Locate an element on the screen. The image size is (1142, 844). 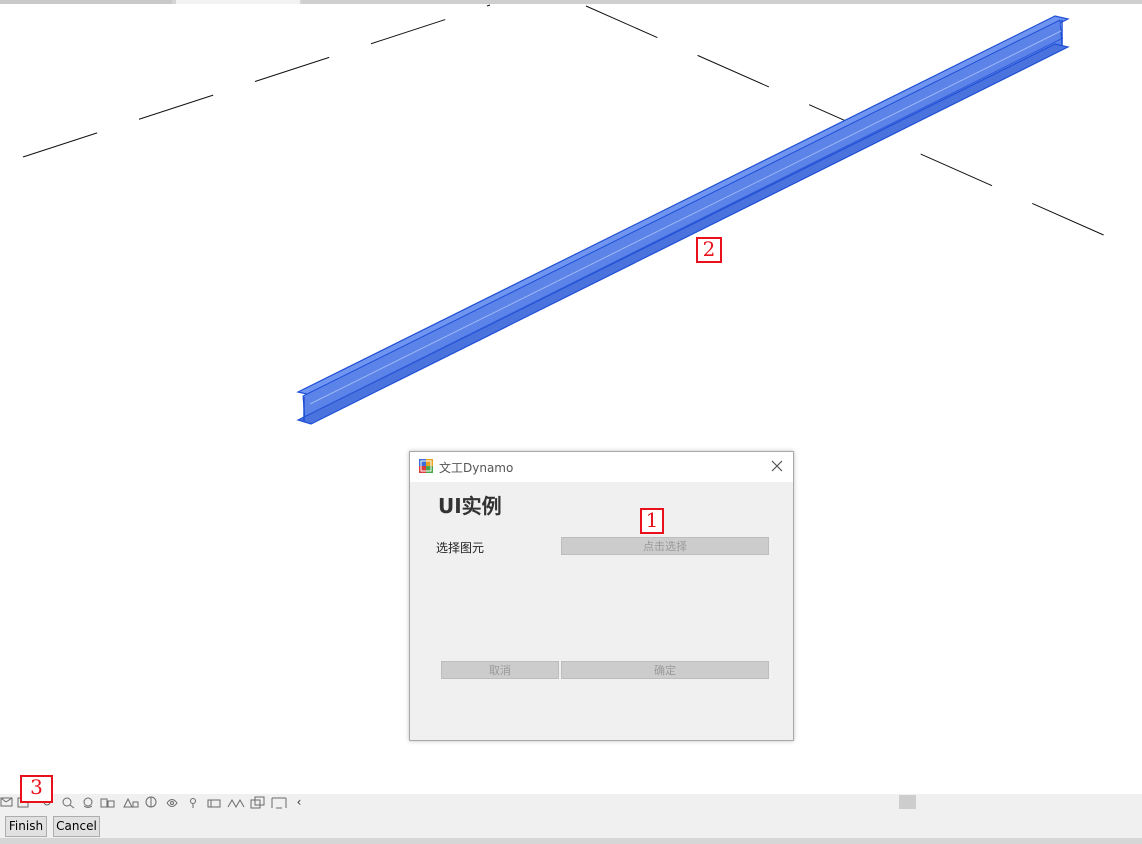
dialog-ok-button: 确定 is located at coordinates (665, 670).